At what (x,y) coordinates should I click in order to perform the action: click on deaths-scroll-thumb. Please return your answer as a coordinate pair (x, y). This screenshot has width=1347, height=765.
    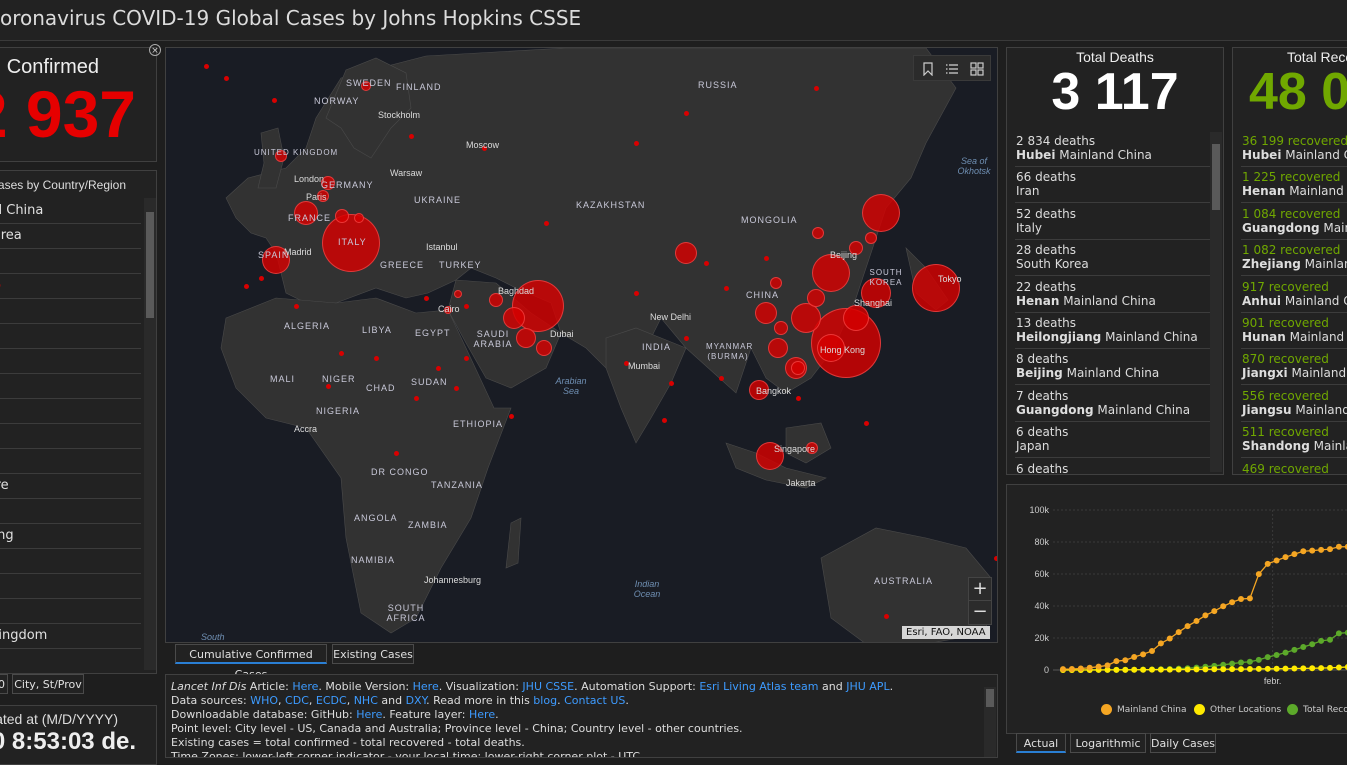
    Looking at the image, I should click on (1216, 177).